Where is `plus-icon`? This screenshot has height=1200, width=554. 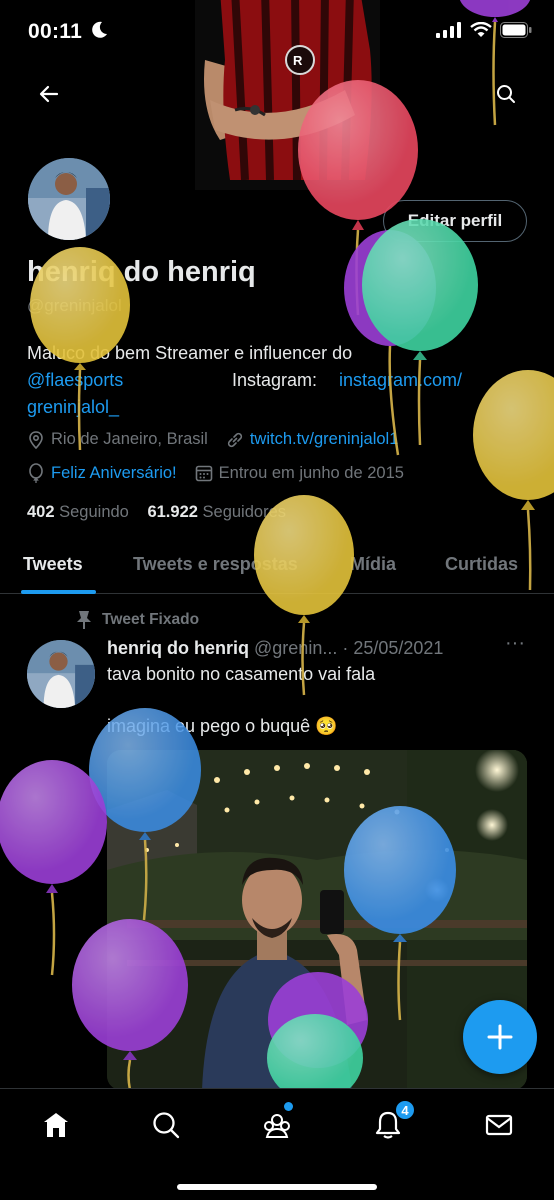 plus-icon is located at coordinates (500, 1037).